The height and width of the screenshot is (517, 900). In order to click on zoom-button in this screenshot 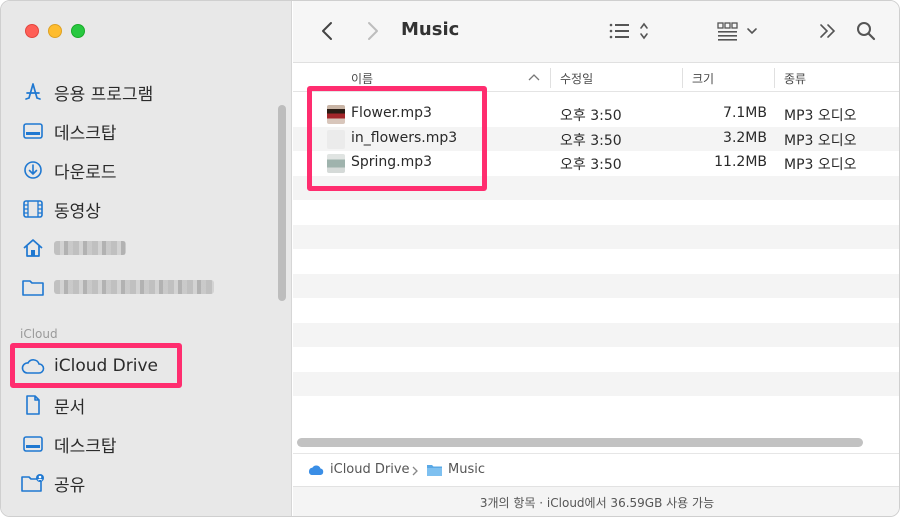, I will do `click(78, 31)`.